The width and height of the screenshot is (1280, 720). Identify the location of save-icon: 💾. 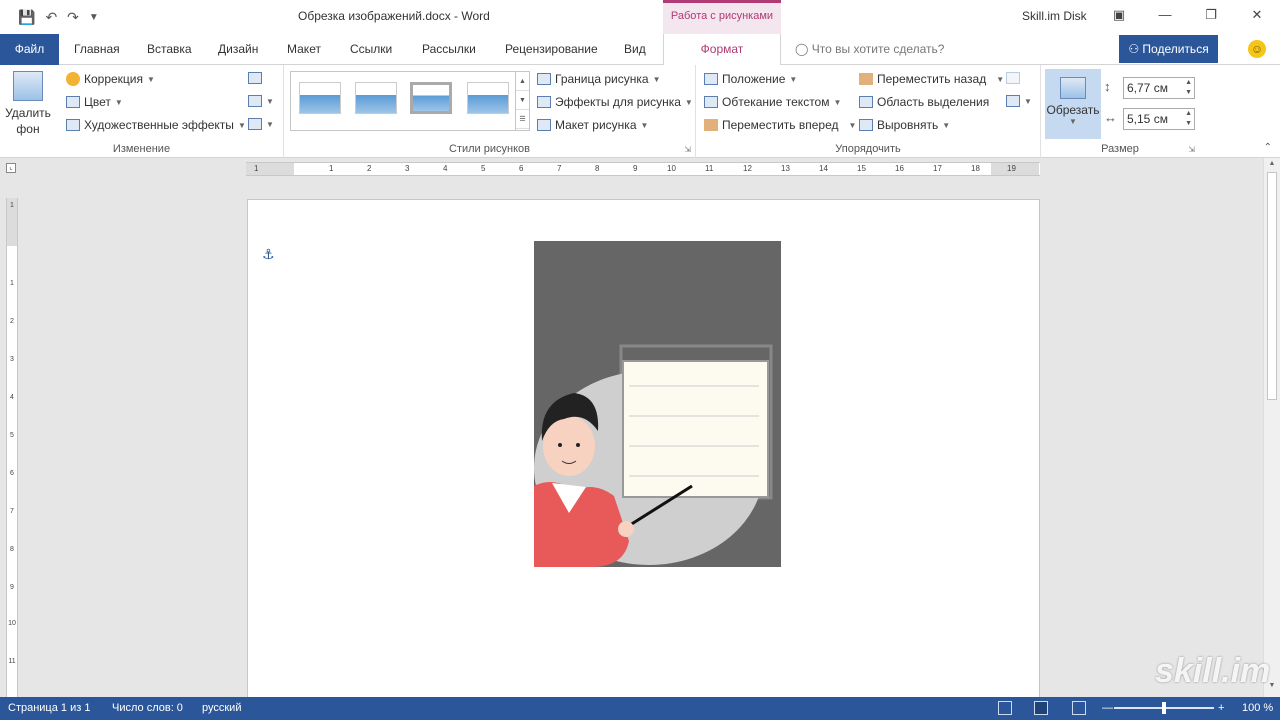
(26, 17).